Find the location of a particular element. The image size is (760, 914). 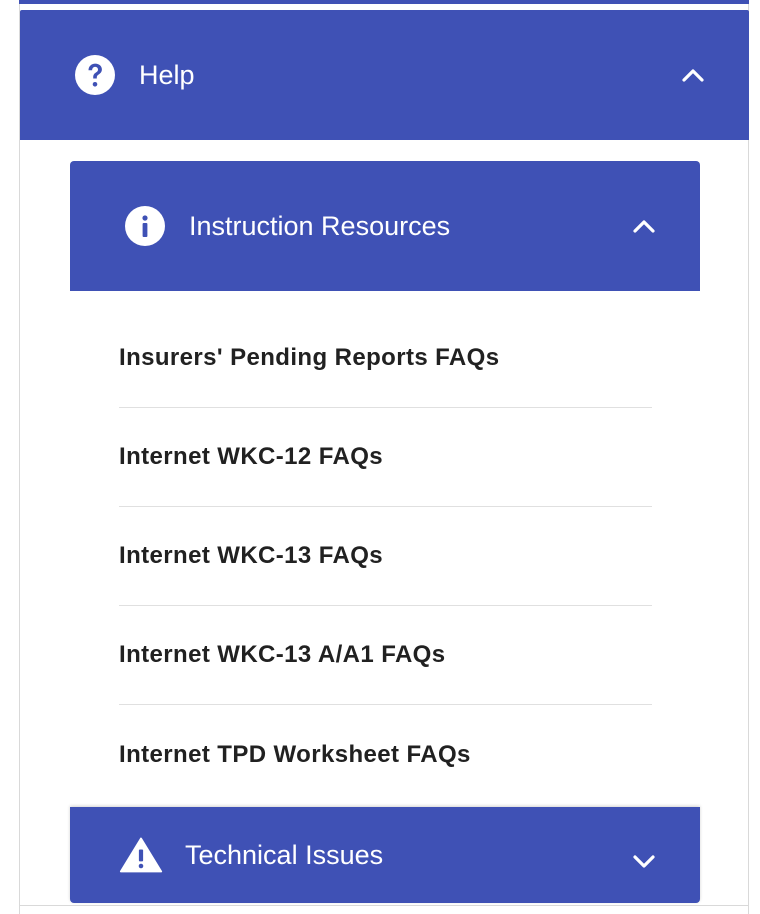

list-item: Internet WKC-12 FAQs is located at coordinates (385, 457).